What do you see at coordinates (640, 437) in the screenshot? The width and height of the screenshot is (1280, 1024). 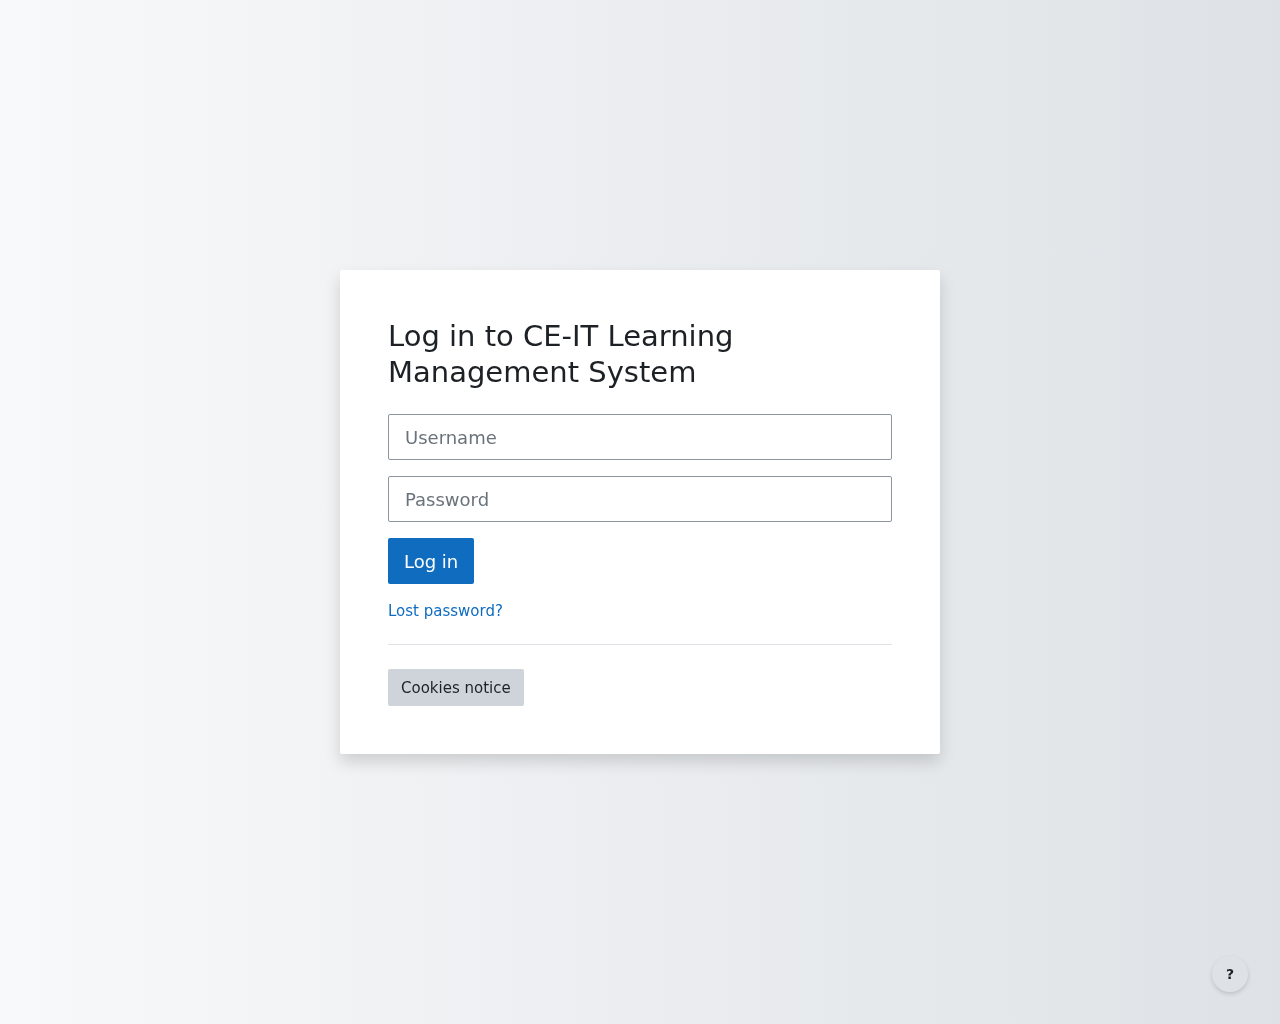 I see `username-field: Username` at bounding box center [640, 437].